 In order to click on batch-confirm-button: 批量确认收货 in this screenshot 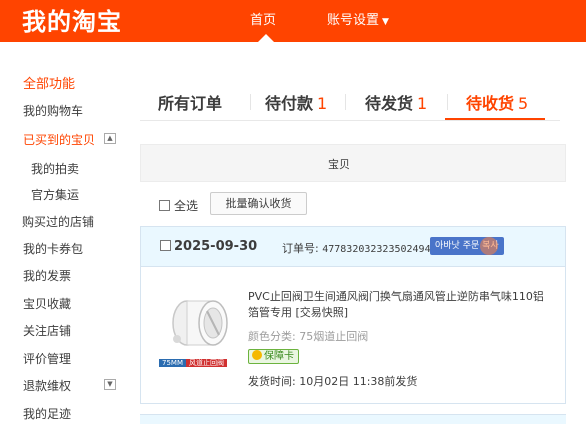, I will do `click(258, 203)`.